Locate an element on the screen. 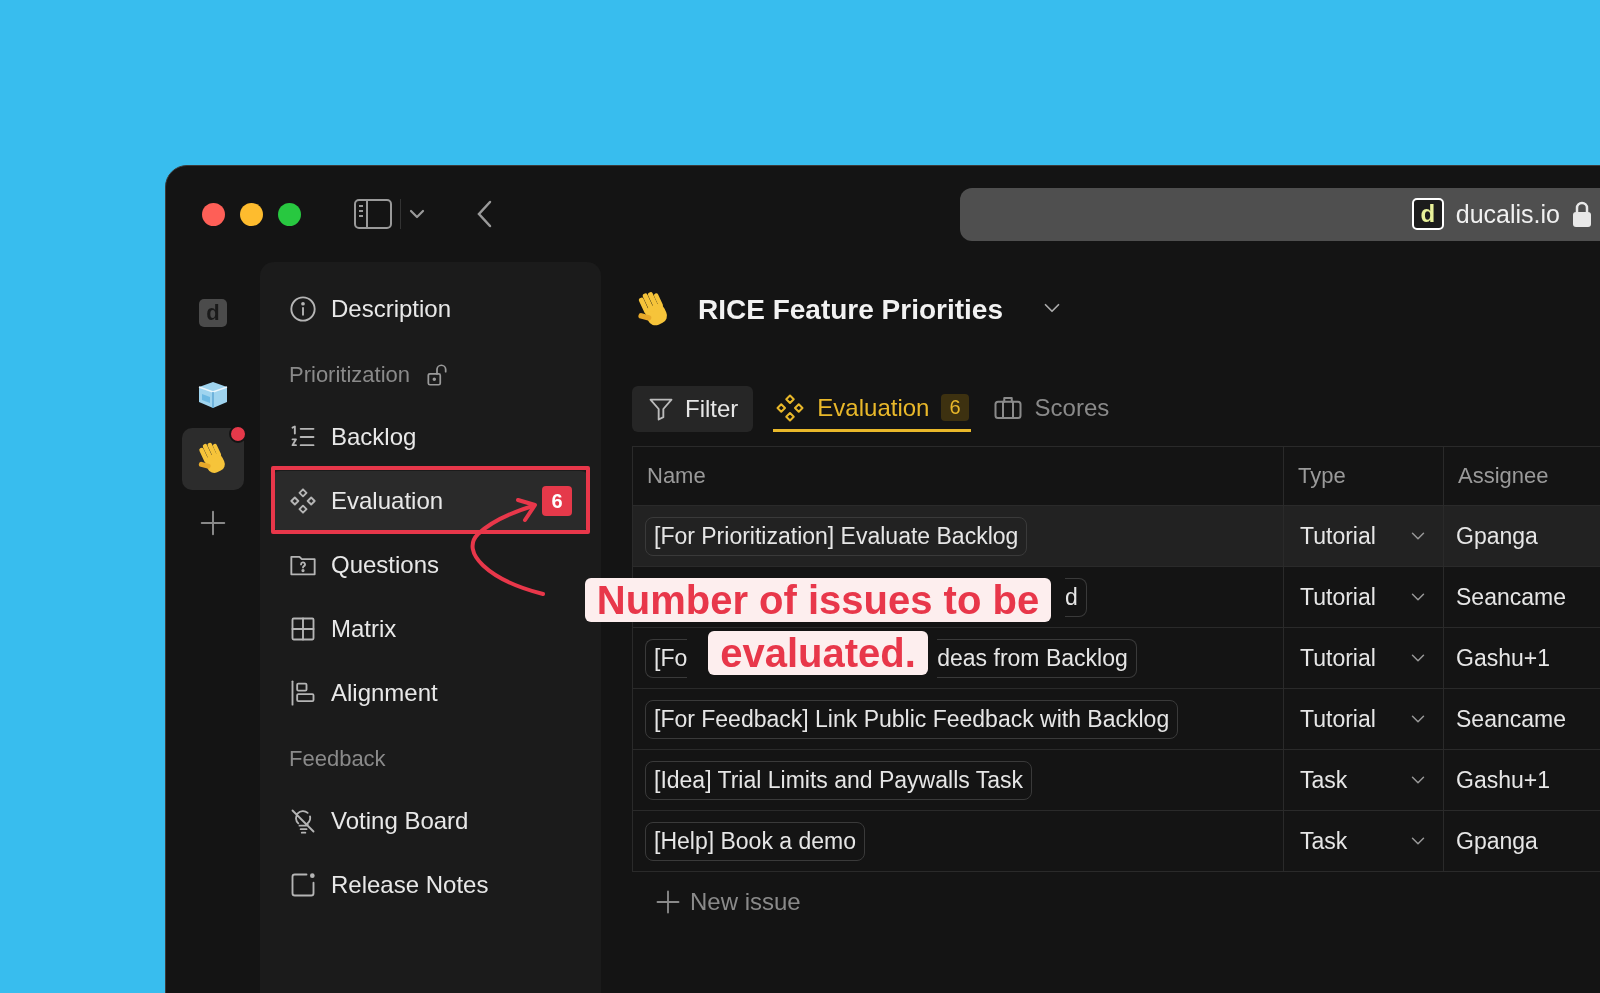  issue-name-chip: deas from Backlog is located at coordinates (1037, 658).